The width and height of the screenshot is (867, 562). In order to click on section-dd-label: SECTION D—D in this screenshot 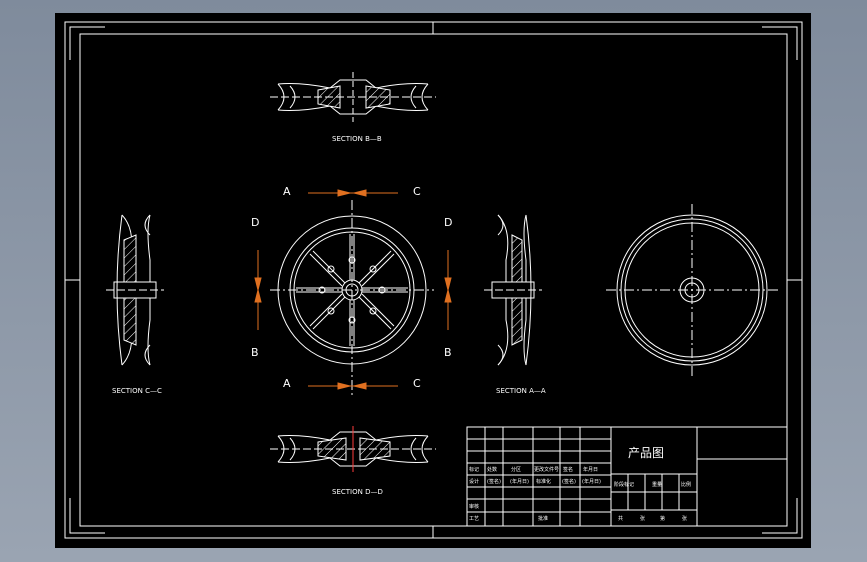, I will do `click(357, 492)`.